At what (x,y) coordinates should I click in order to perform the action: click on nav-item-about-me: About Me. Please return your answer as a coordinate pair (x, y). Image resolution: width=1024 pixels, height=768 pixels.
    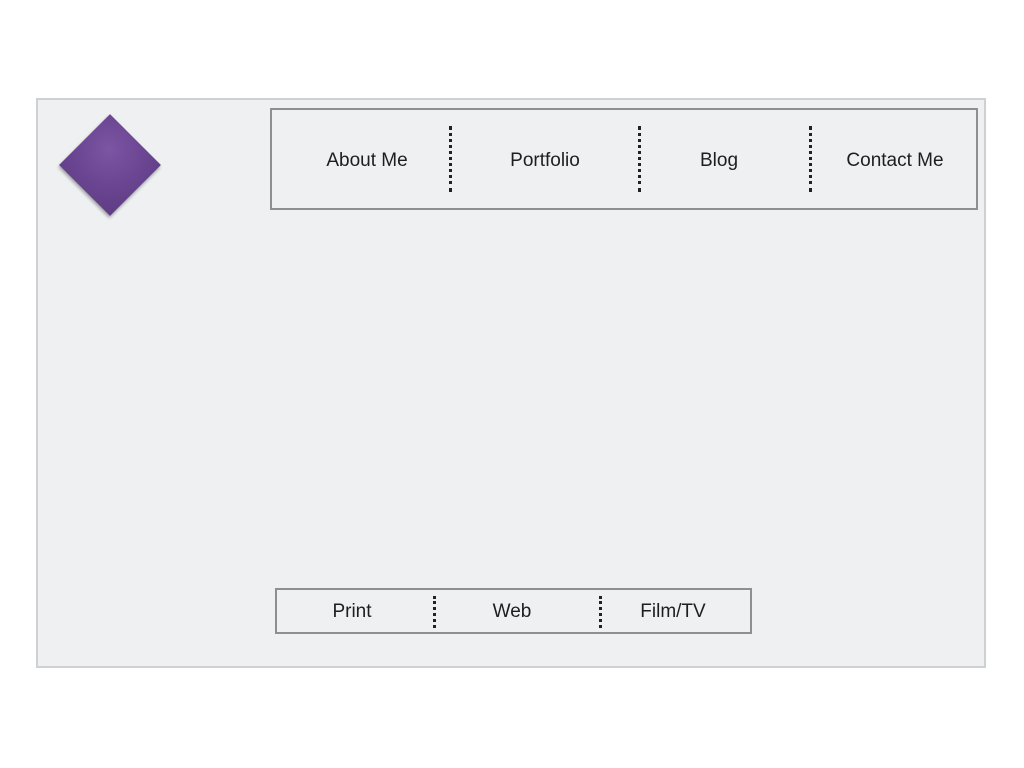
    Looking at the image, I should click on (367, 159).